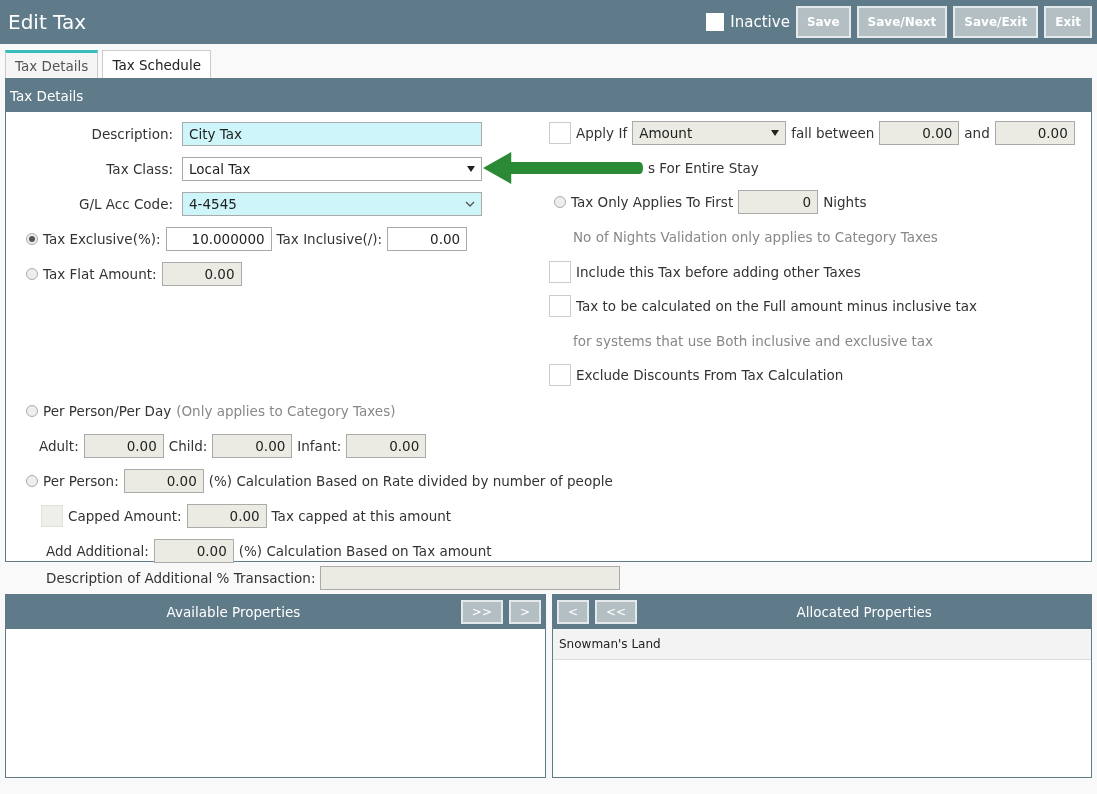 This screenshot has width=1097, height=794. What do you see at coordinates (755, 237) in the screenshot?
I see `hint-text: No of Nights Validation only applies to Category Taxes` at bounding box center [755, 237].